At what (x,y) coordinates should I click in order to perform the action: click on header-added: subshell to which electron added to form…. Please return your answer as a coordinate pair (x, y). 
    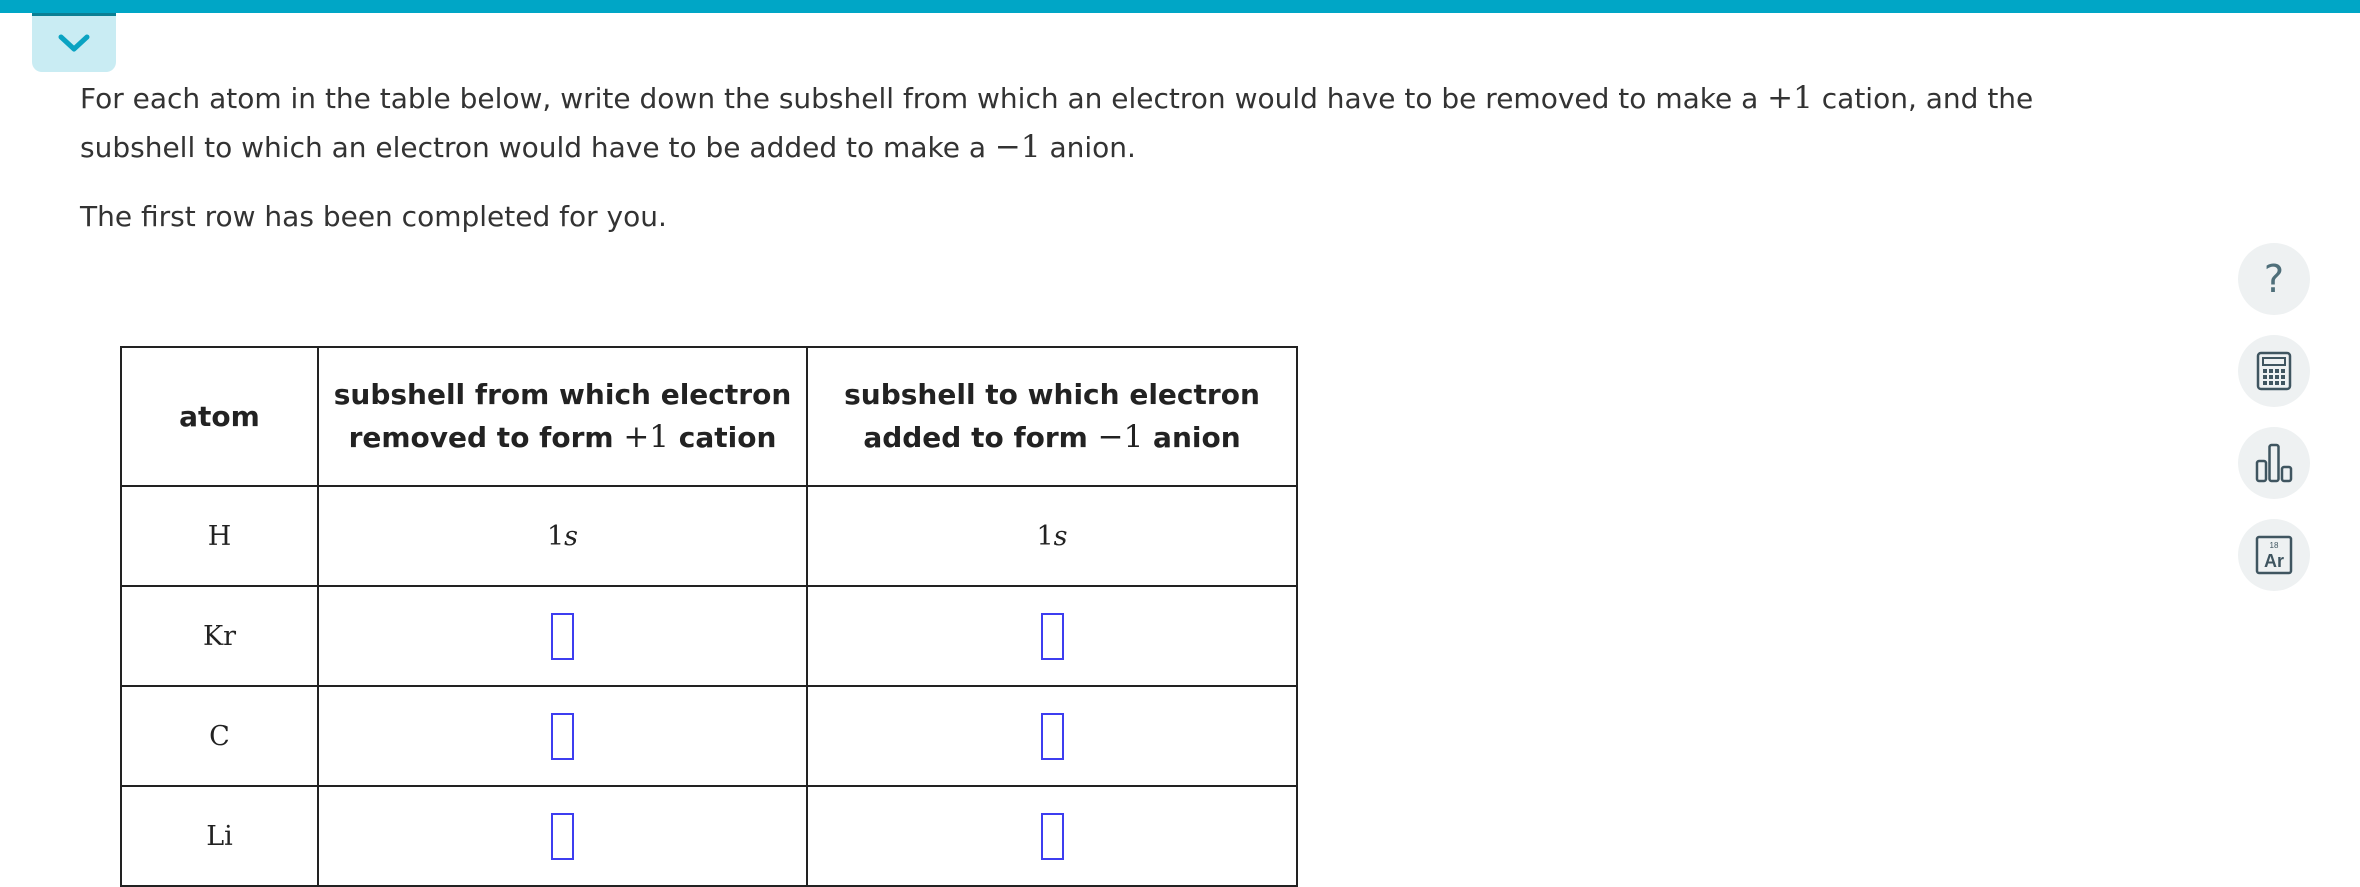
    Looking at the image, I should click on (1052, 416).